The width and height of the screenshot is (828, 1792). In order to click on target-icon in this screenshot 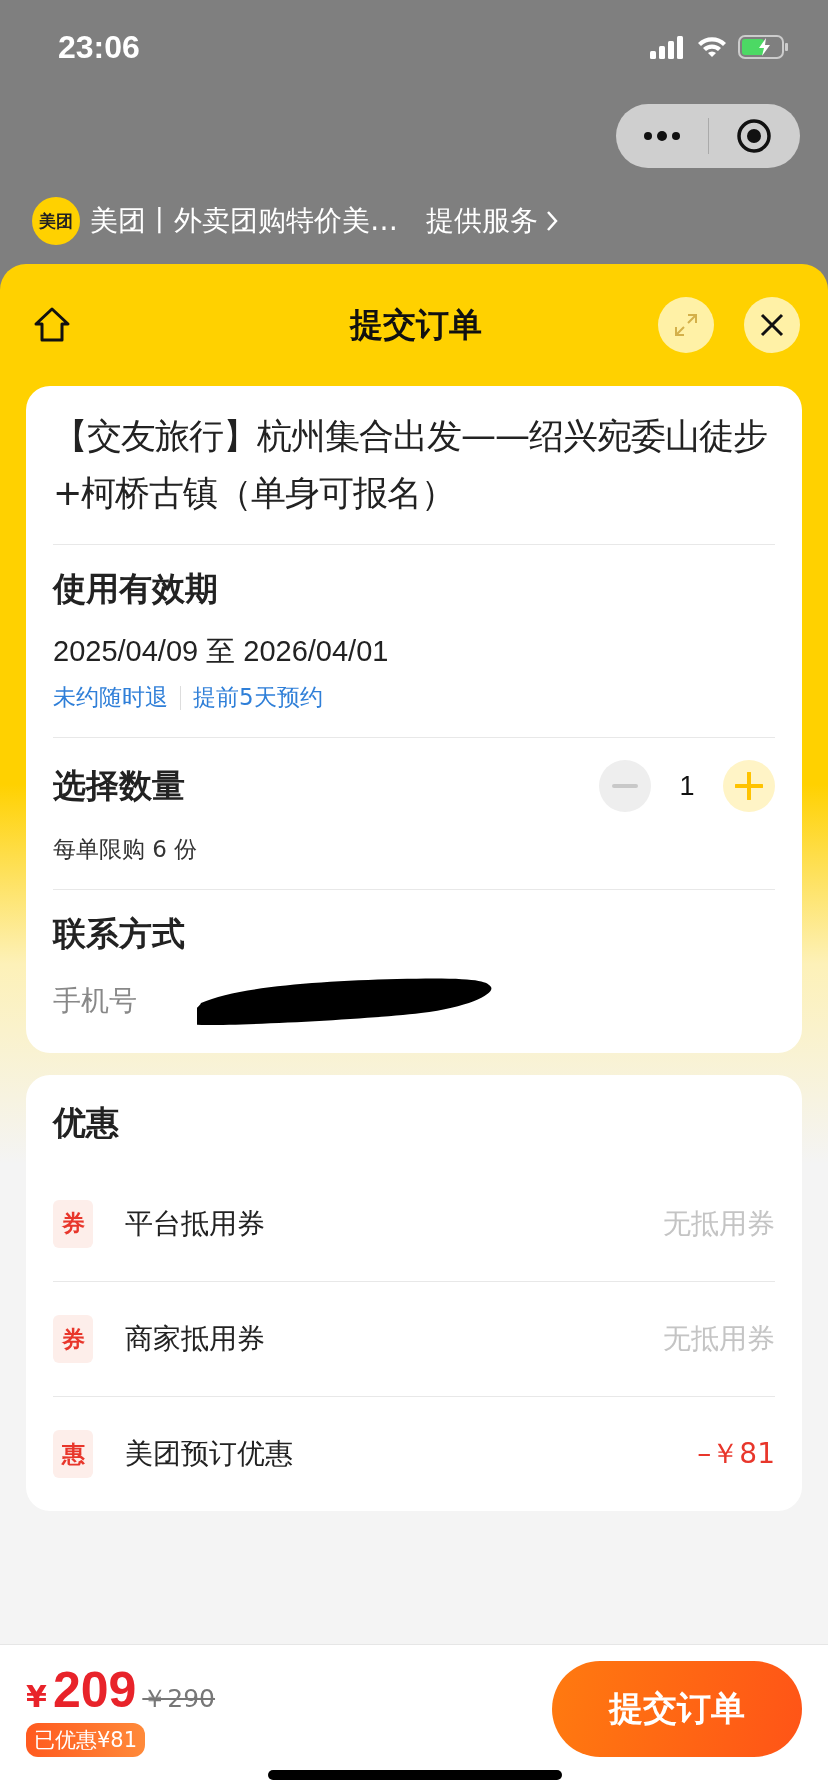, I will do `click(754, 136)`.